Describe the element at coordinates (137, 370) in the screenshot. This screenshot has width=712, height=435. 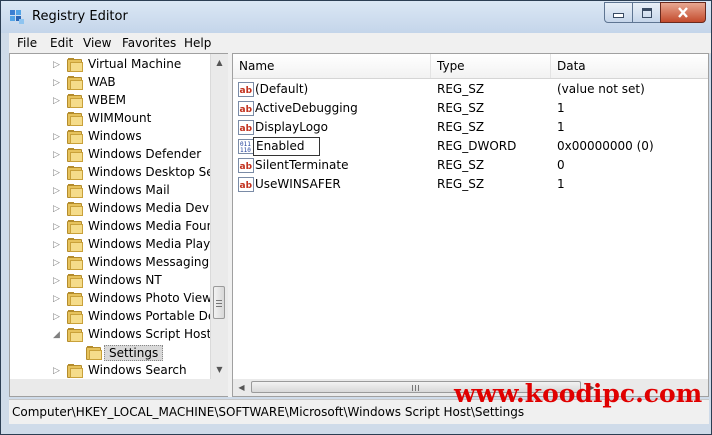
I see `tree-item-label: Windows Search` at that location.